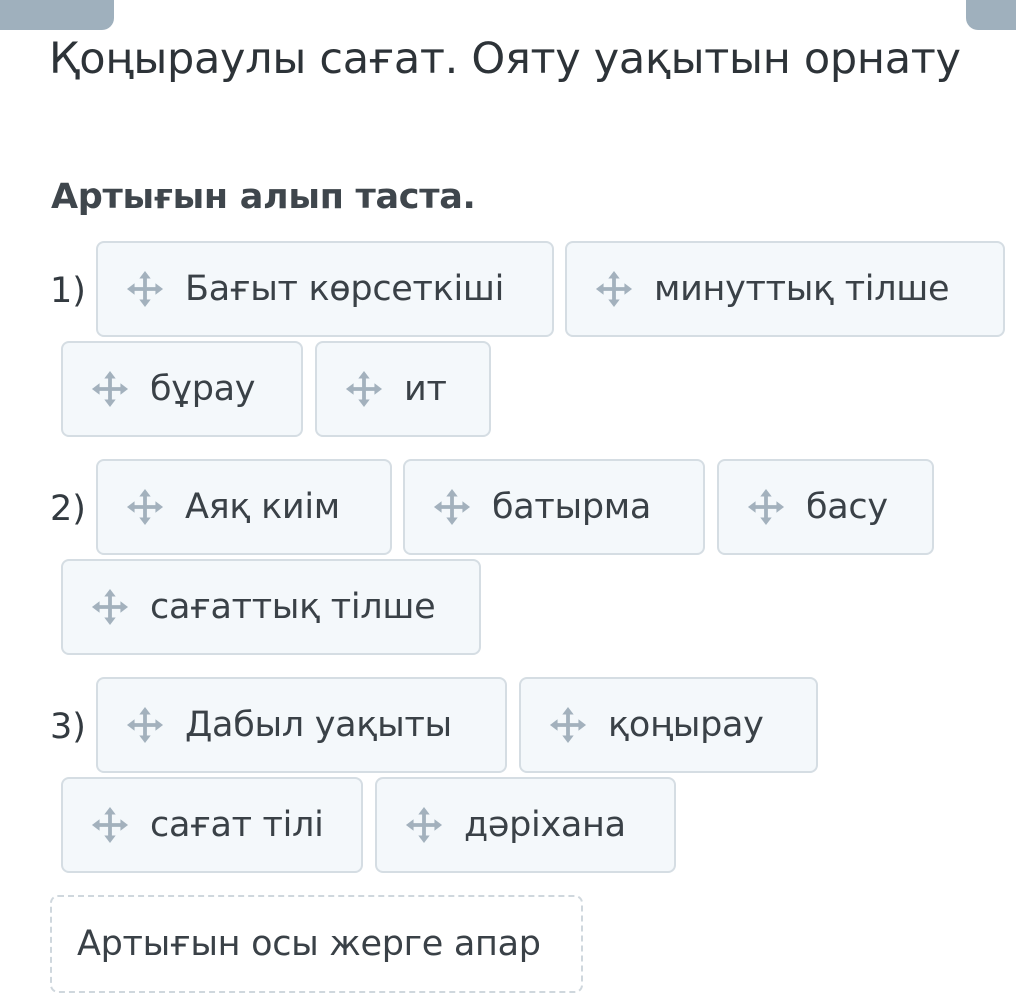 The width and height of the screenshot is (1016, 994). Describe the element at coordinates (425, 389) in the screenshot. I see `option-label: ит` at that location.